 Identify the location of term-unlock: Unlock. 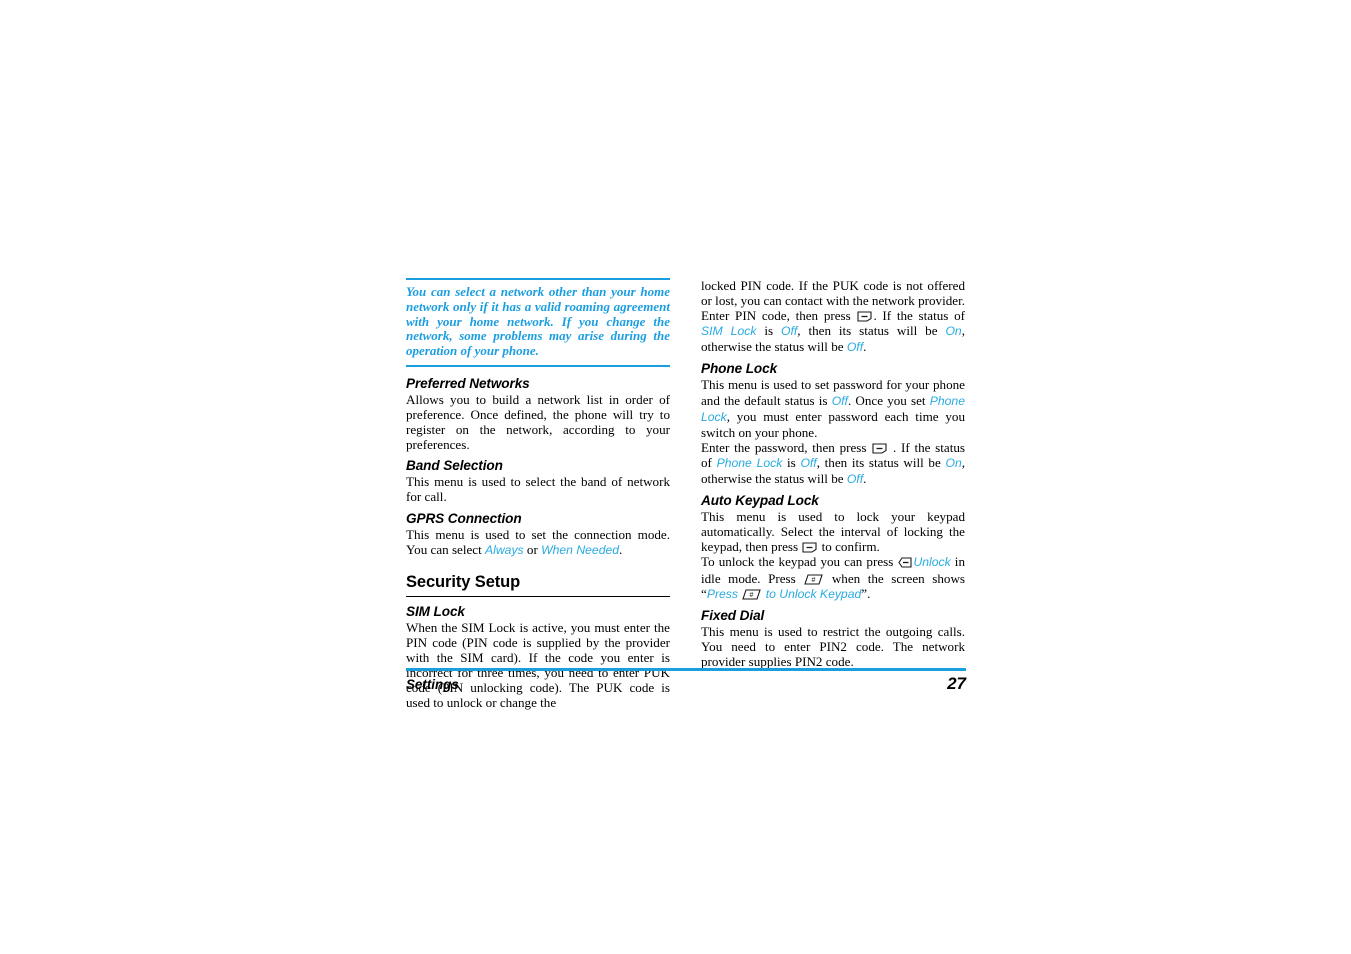
(932, 562).